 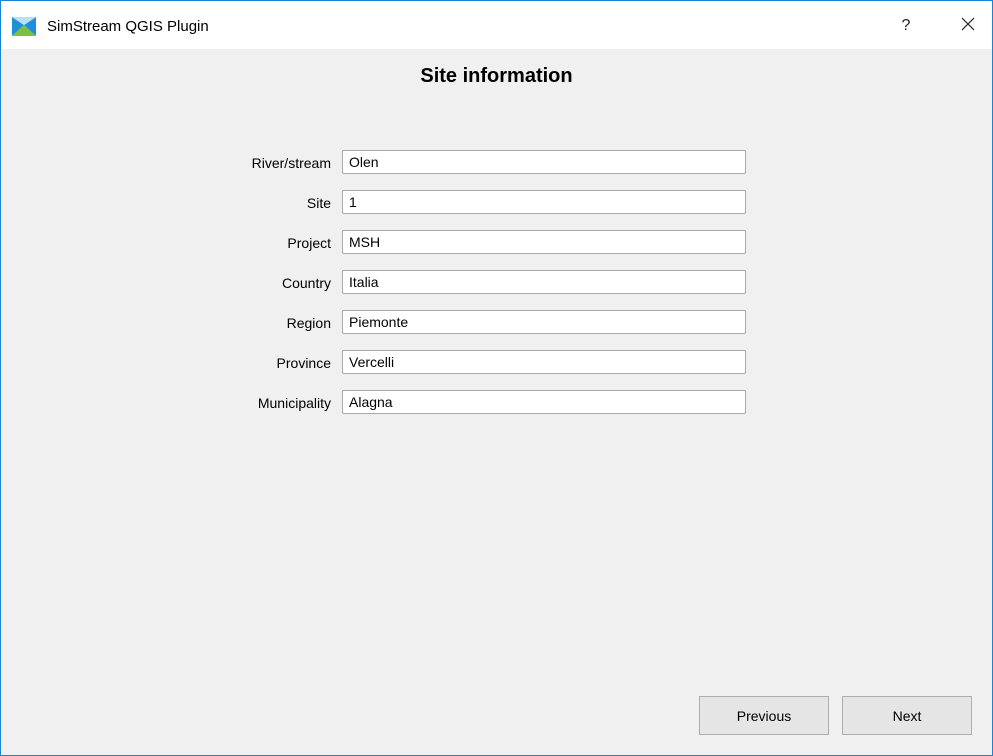 I want to click on window-title: SimStream QGIS Plugin, so click(x=128, y=26).